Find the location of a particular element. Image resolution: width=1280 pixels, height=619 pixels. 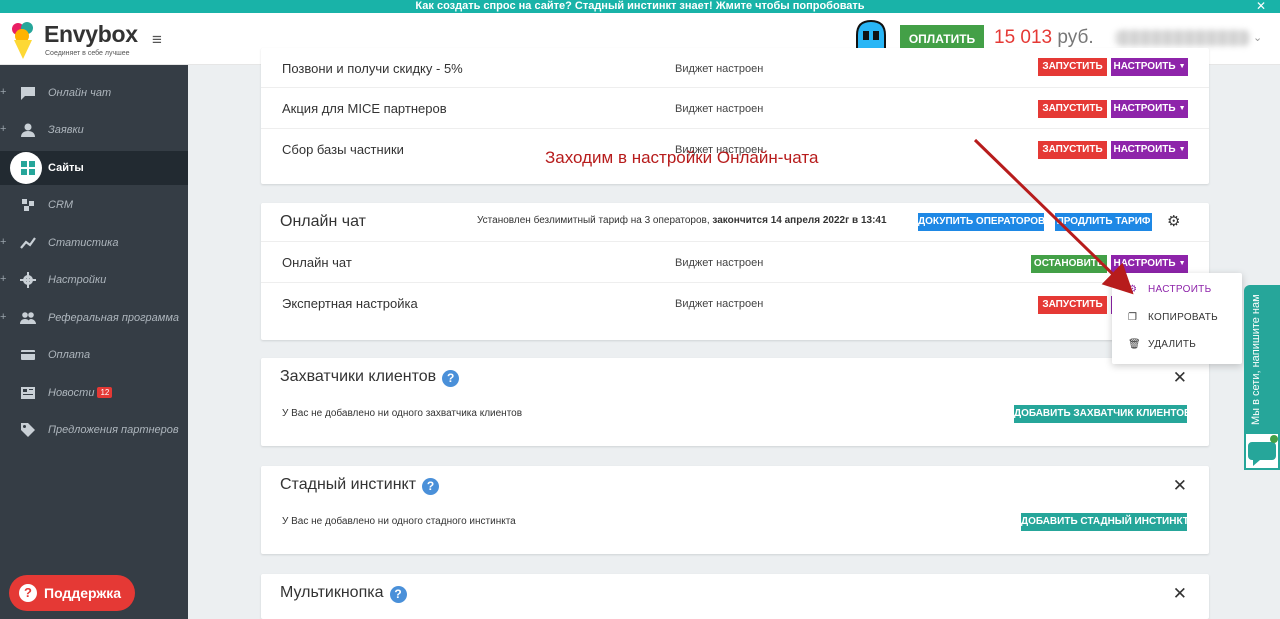

sidebar-item-crm: CRM is located at coordinates (94, 205).